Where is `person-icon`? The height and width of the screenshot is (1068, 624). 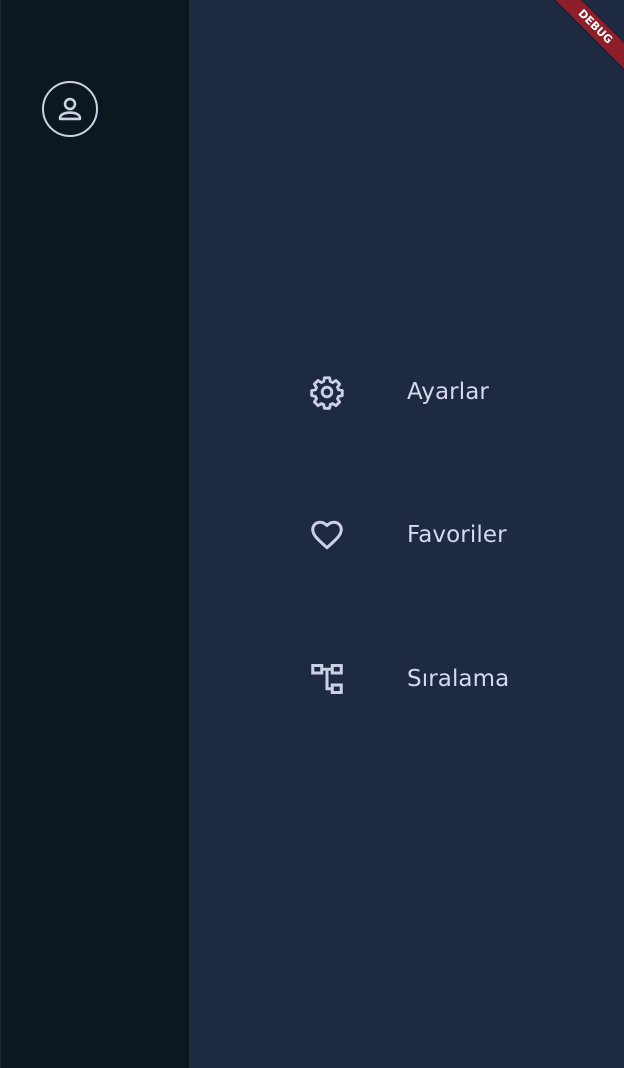
person-icon is located at coordinates (70, 109).